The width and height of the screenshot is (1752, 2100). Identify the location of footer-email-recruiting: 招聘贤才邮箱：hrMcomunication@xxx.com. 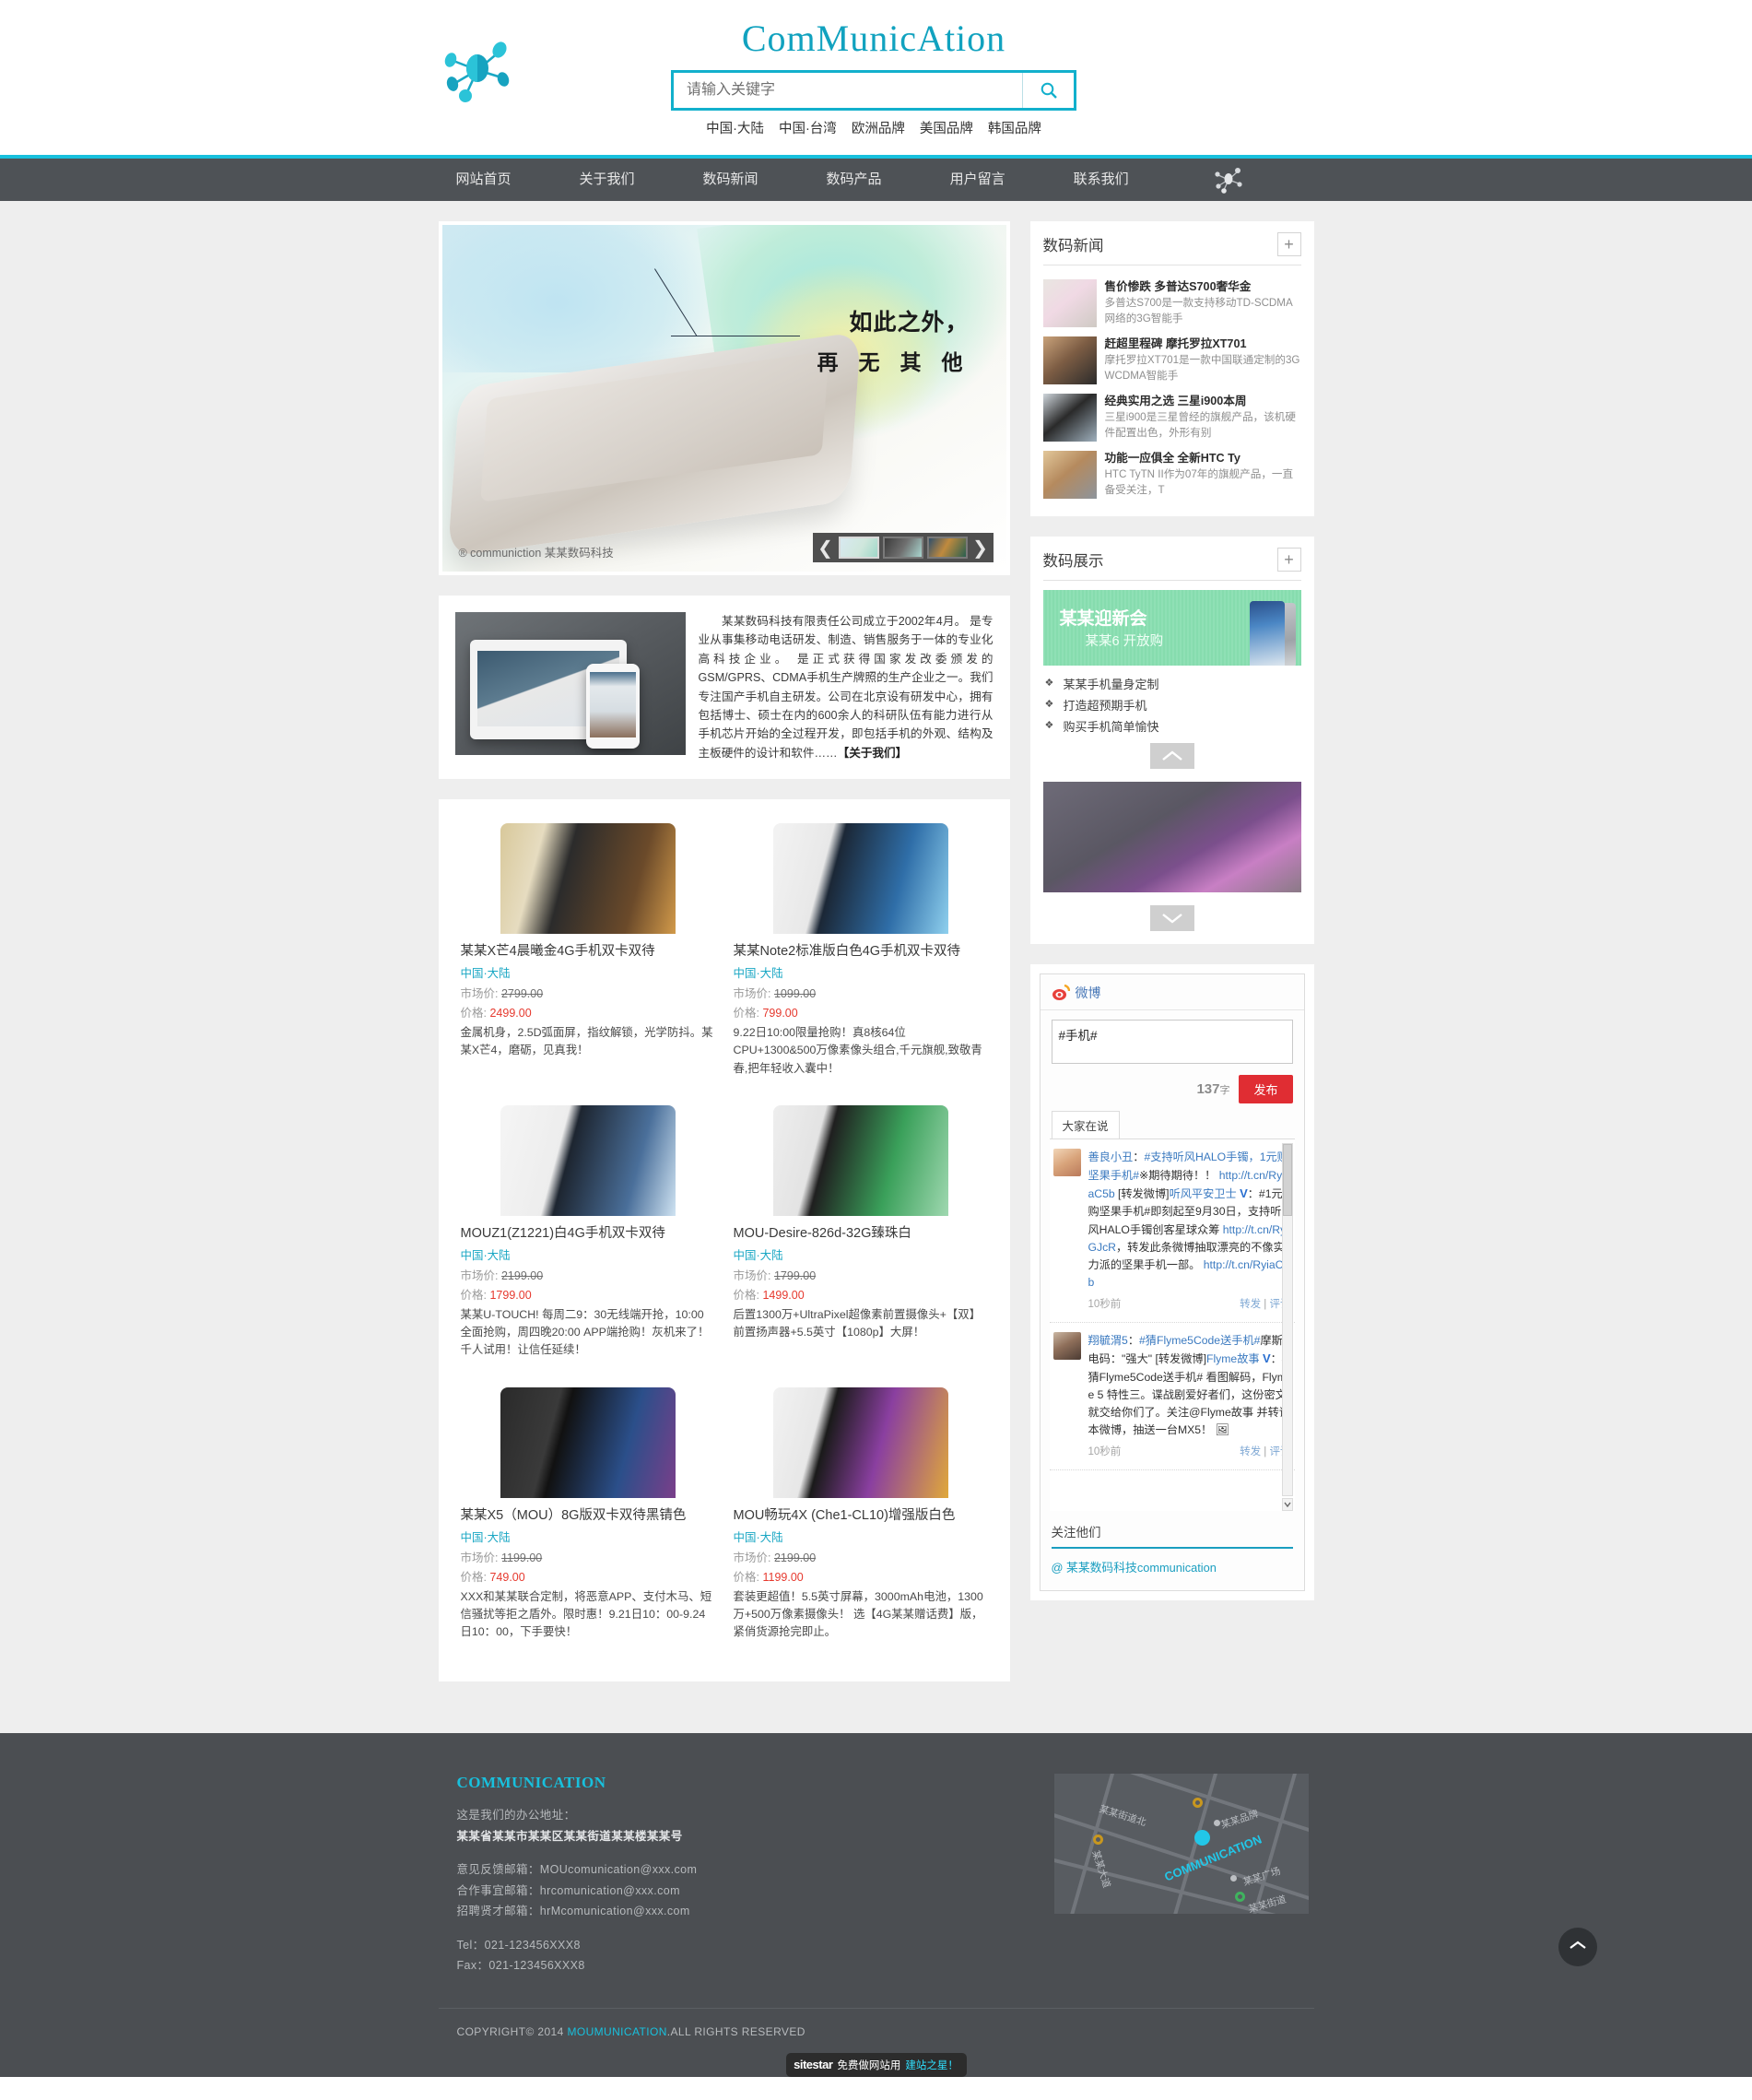
(573, 1911).